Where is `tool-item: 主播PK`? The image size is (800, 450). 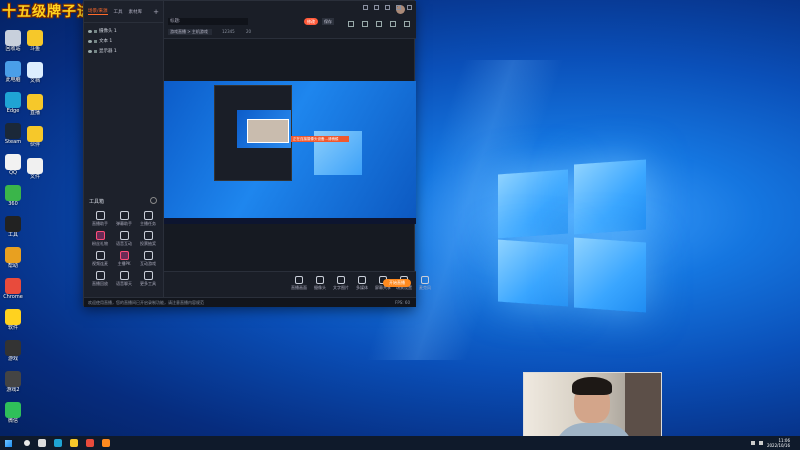
tool-item: 主播PK is located at coordinates (124, 259).